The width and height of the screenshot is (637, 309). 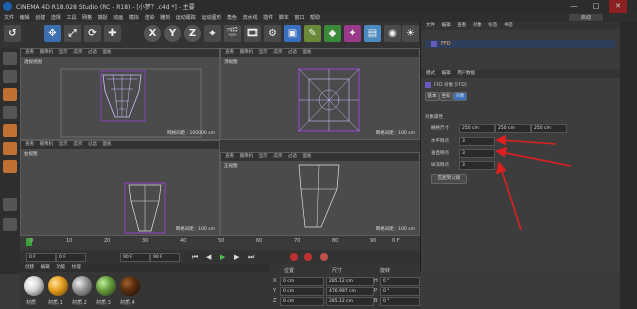 I want to click on size-x-field: 285.12 cm, so click(x=350, y=281).